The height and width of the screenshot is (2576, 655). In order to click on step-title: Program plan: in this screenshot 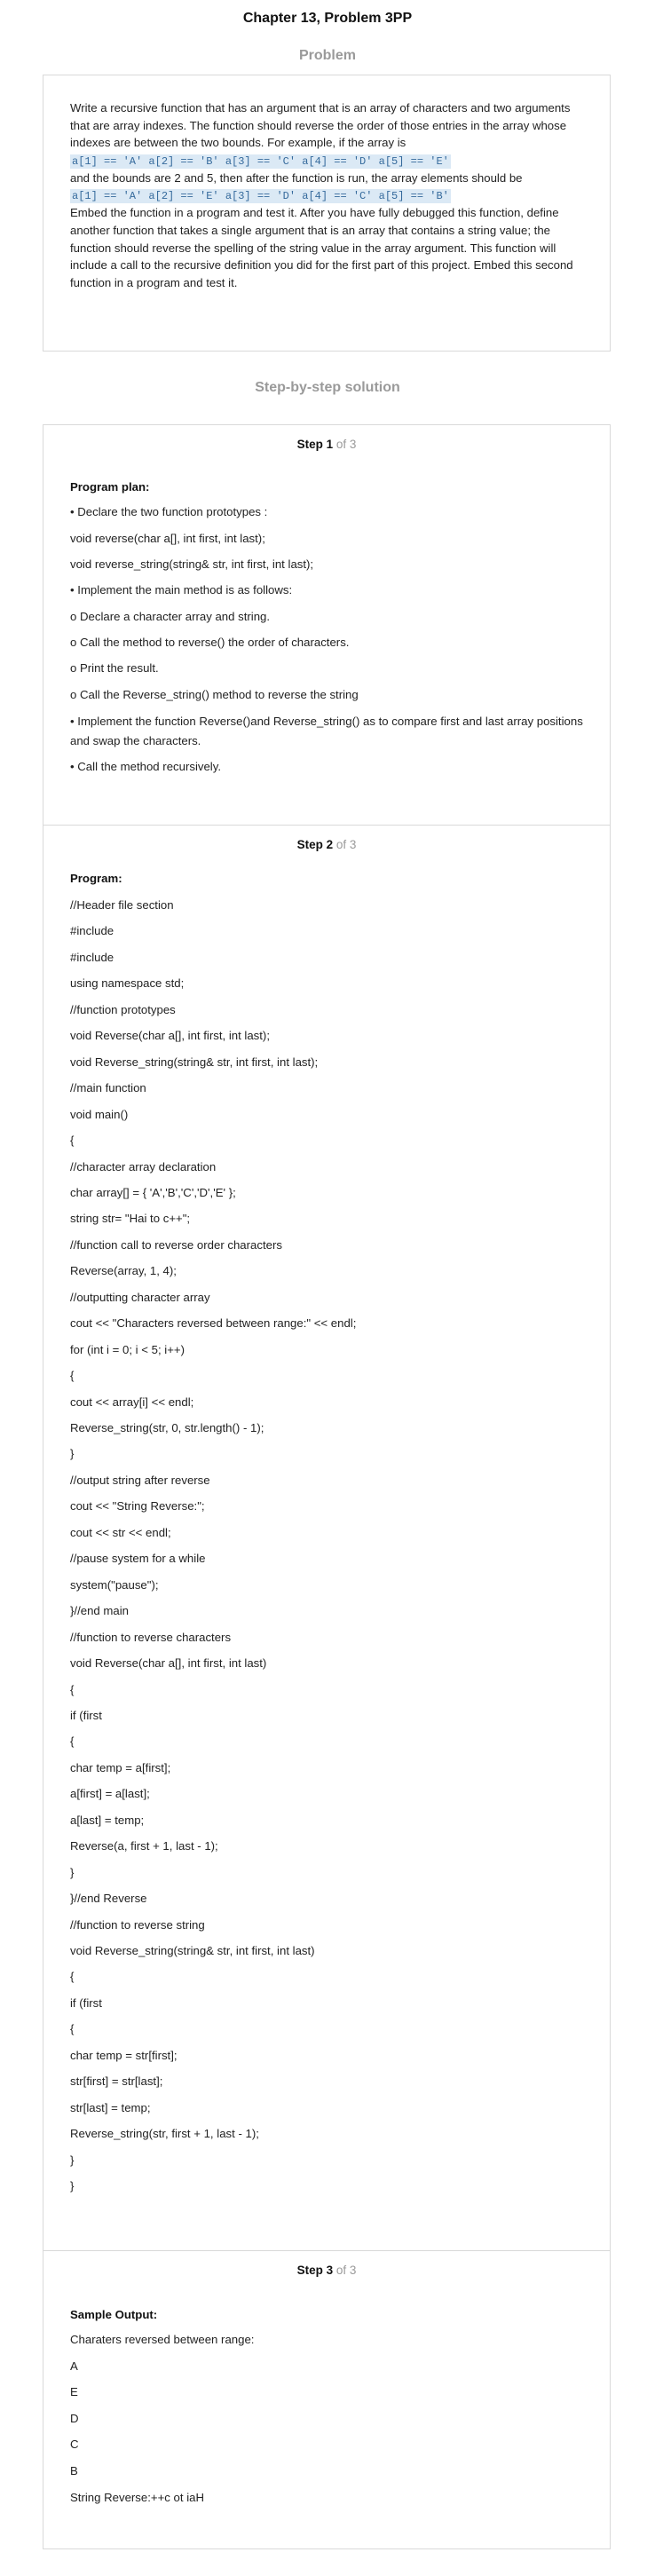, I will do `click(110, 487)`.